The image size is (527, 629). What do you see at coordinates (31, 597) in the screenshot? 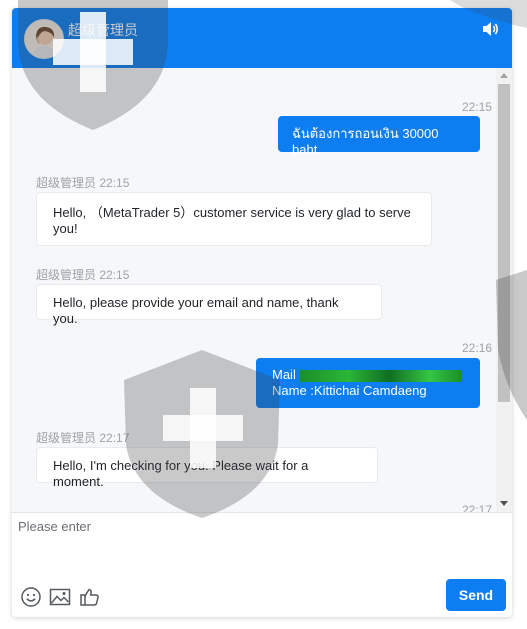
I see `emoji-icon` at bounding box center [31, 597].